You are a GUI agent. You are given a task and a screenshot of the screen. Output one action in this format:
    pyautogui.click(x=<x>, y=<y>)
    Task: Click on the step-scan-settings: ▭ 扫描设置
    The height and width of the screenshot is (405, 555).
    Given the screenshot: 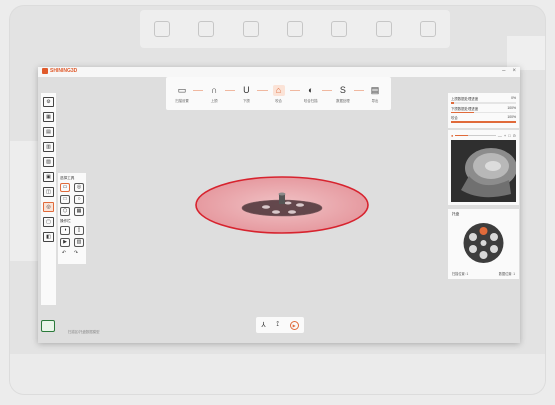 What is the action you would take?
    pyautogui.click(x=182, y=94)
    